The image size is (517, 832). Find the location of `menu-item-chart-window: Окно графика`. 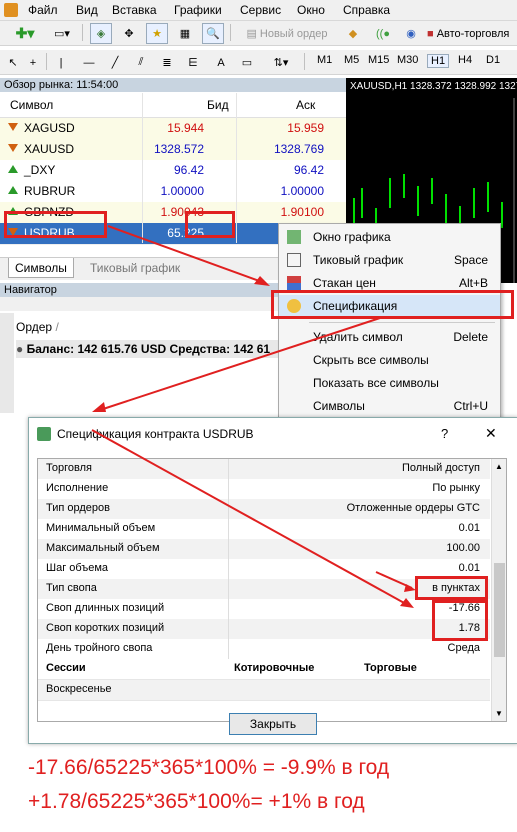

menu-item-chart-window: Окно графика is located at coordinates (389, 237).